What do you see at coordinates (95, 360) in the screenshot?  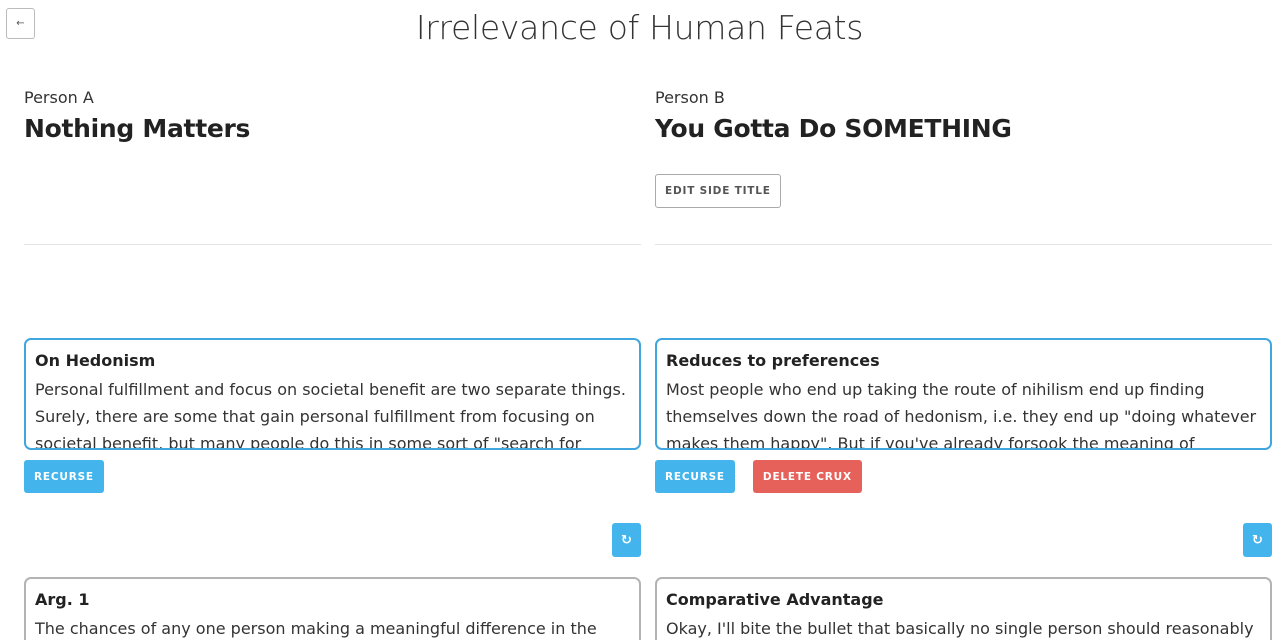 I see `crux-title: On Hedonism` at bounding box center [95, 360].